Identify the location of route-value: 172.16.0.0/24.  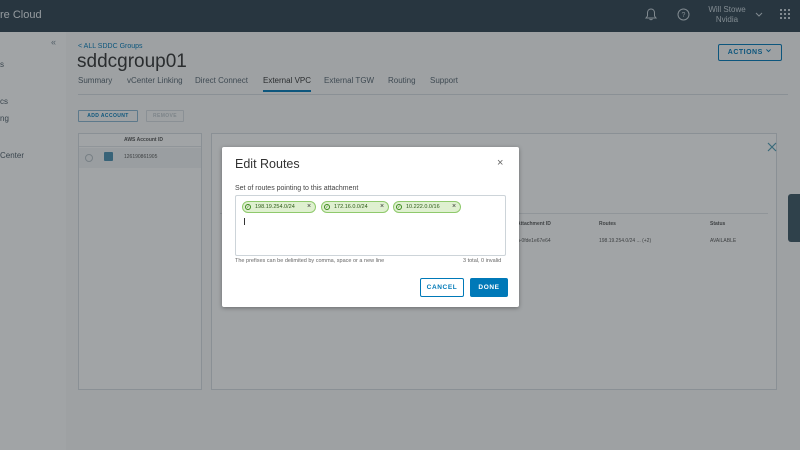
(351, 207).